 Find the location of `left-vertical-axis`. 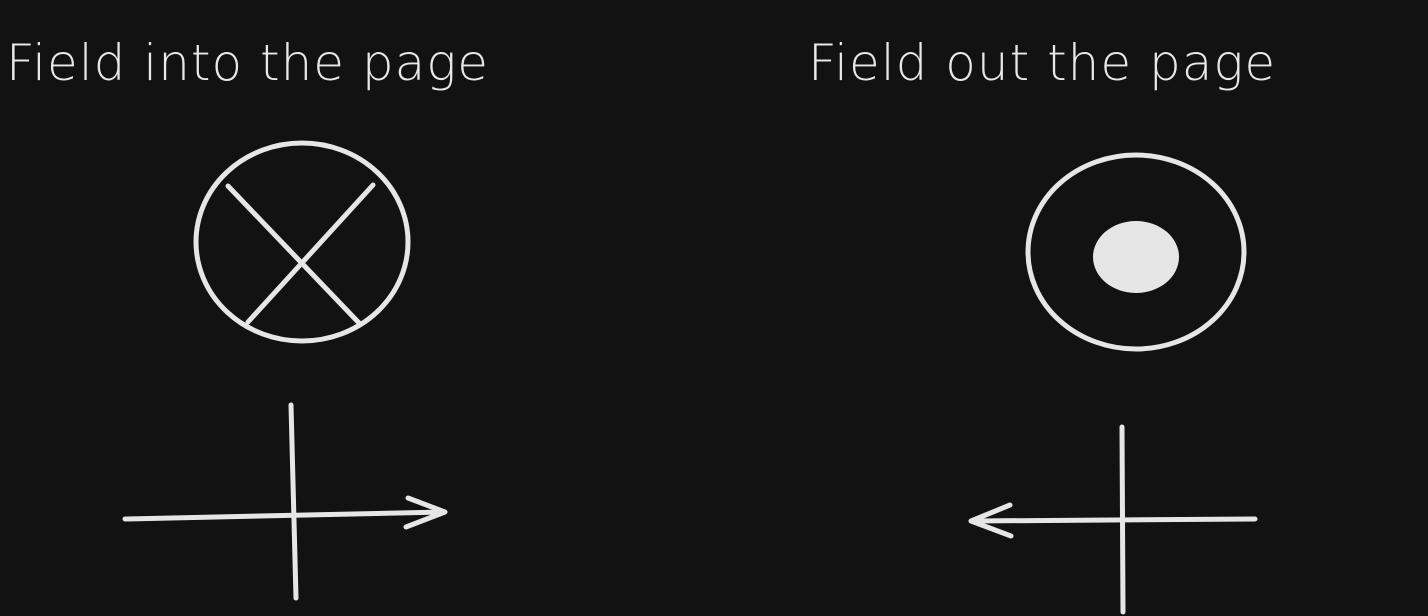

left-vertical-axis is located at coordinates (293, 501).